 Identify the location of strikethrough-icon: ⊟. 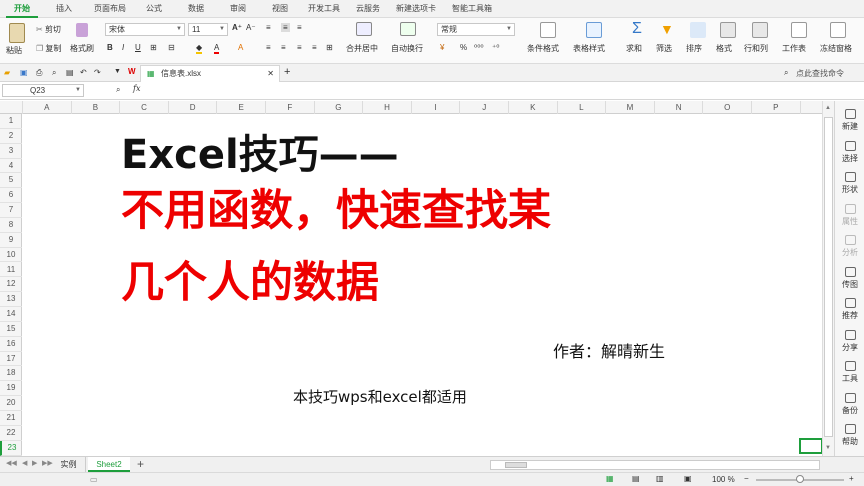
(171, 47).